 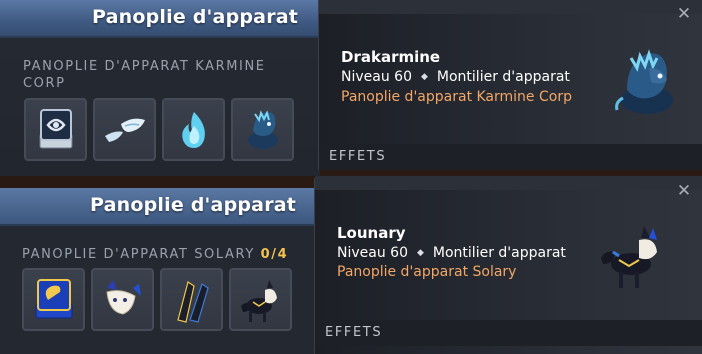 I want to click on item-slot-karmine-wings, so click(x=124, y=129).